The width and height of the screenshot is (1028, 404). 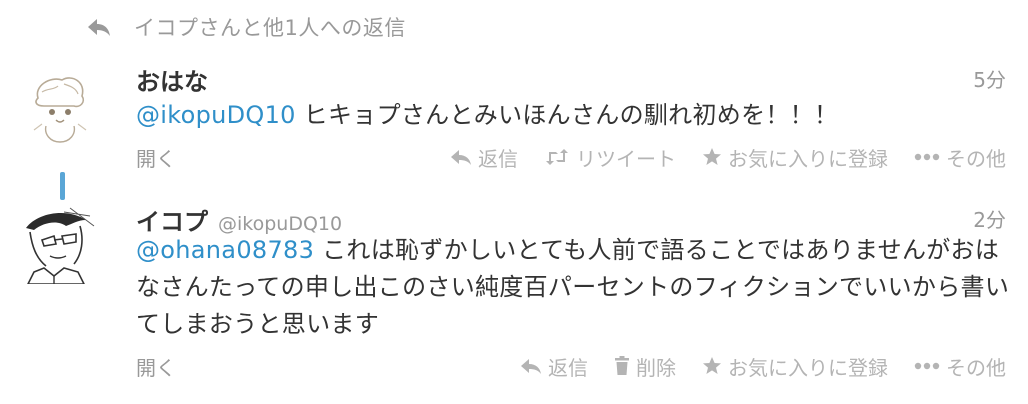 I want to click on tweet-header: おはな, so click(x=172, y=79).